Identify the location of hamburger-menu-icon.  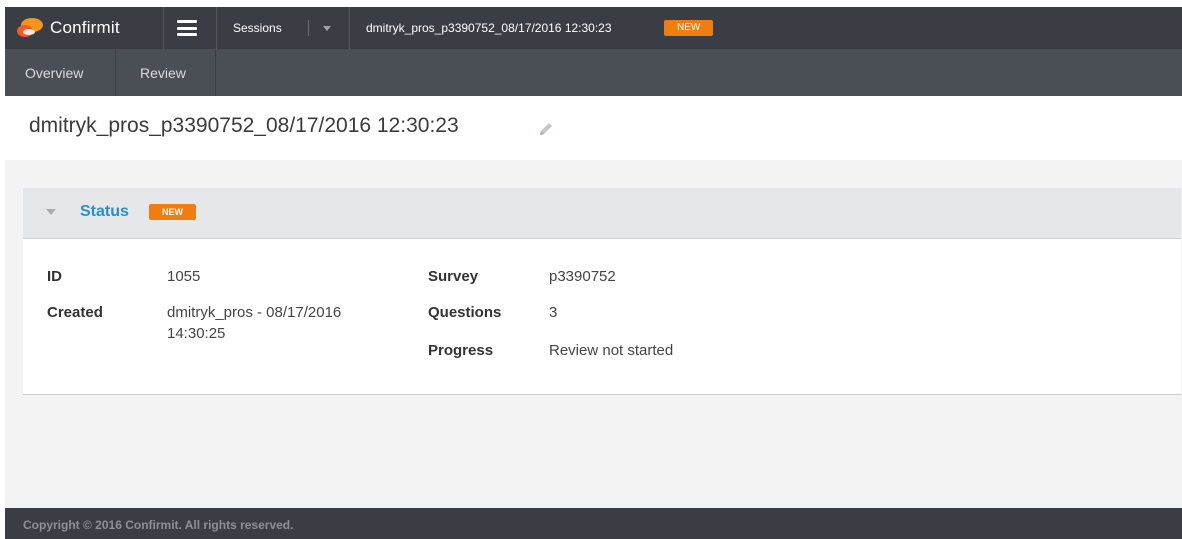
(187, 28).